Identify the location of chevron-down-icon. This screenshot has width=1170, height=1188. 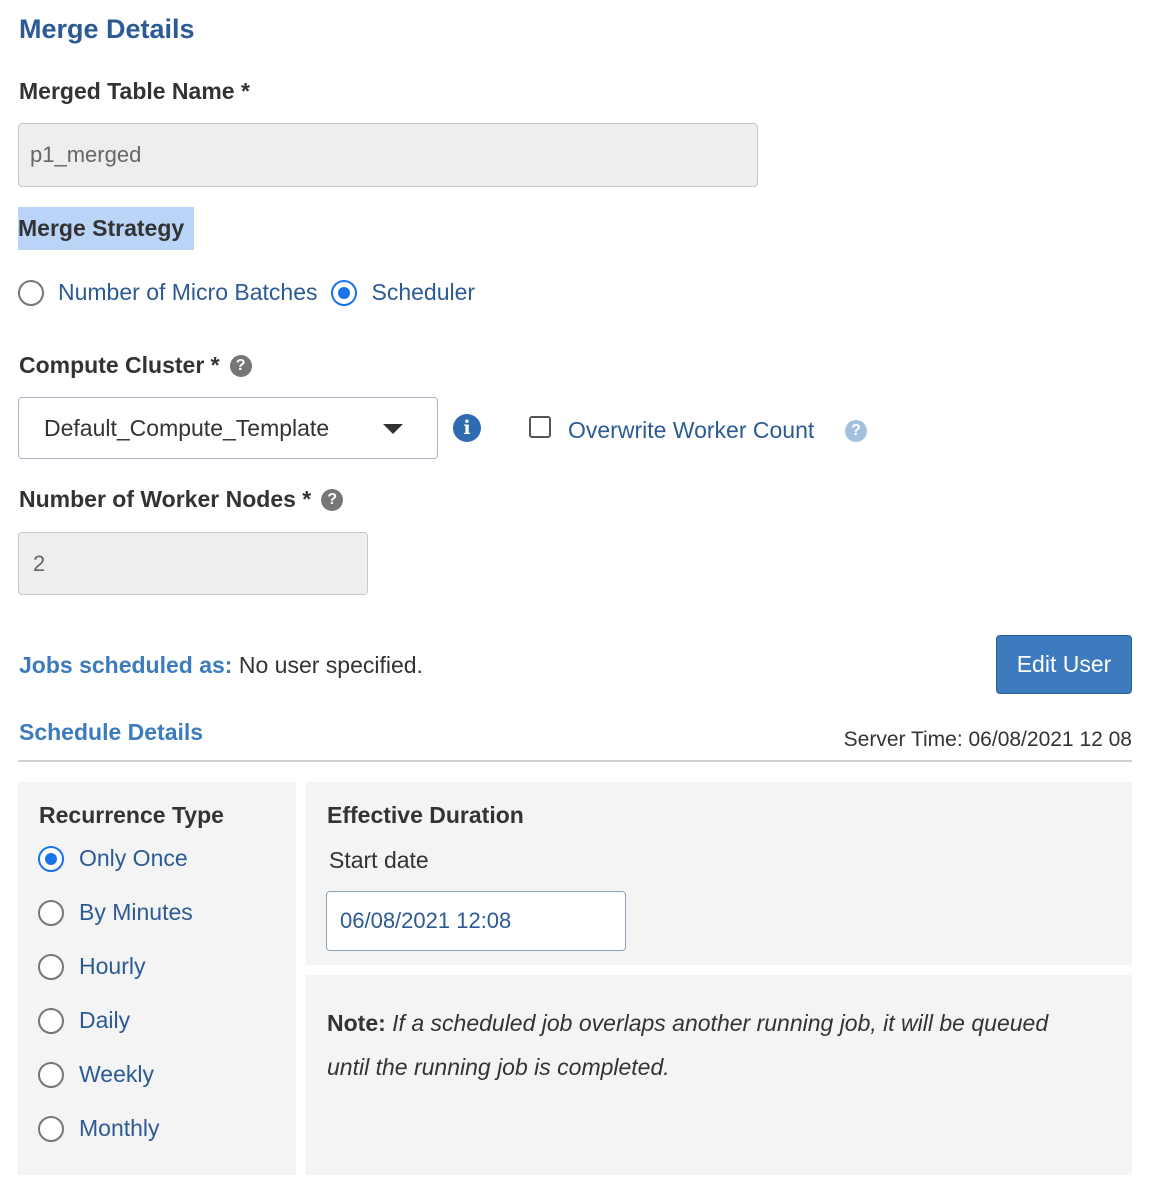
(393, 429).